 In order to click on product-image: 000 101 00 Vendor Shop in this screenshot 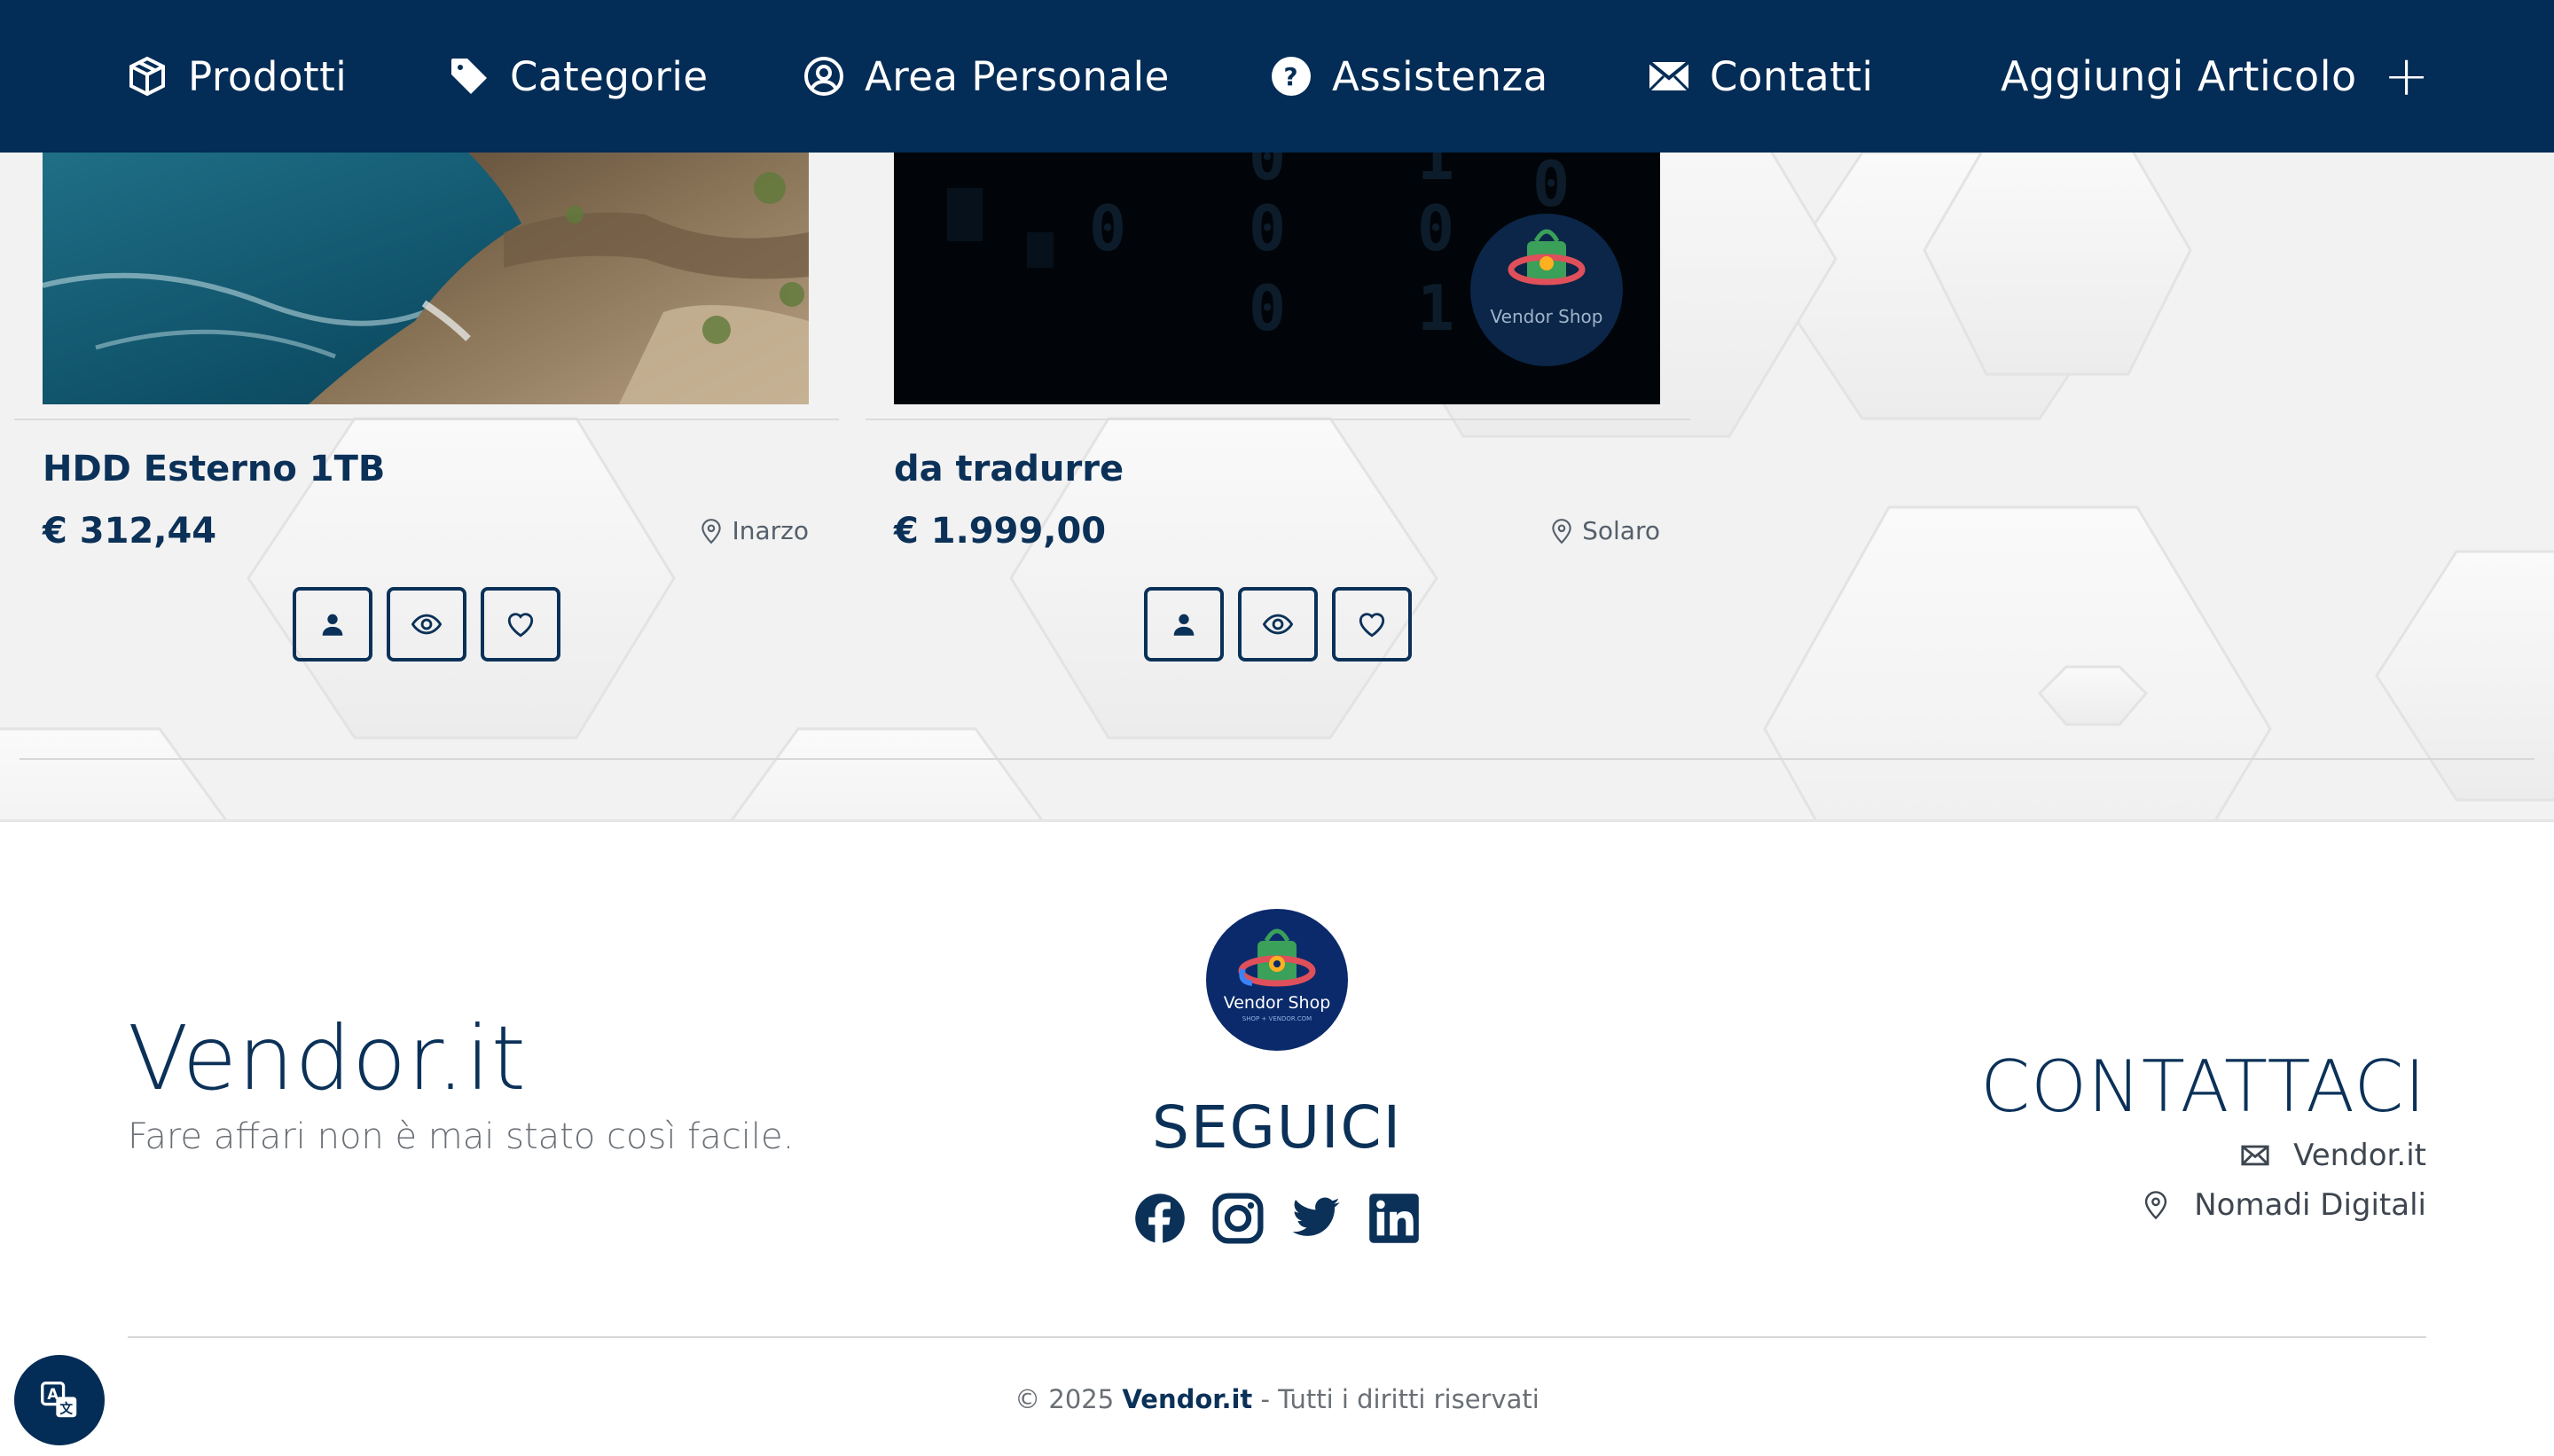, I will do `click(1277, 278)`.